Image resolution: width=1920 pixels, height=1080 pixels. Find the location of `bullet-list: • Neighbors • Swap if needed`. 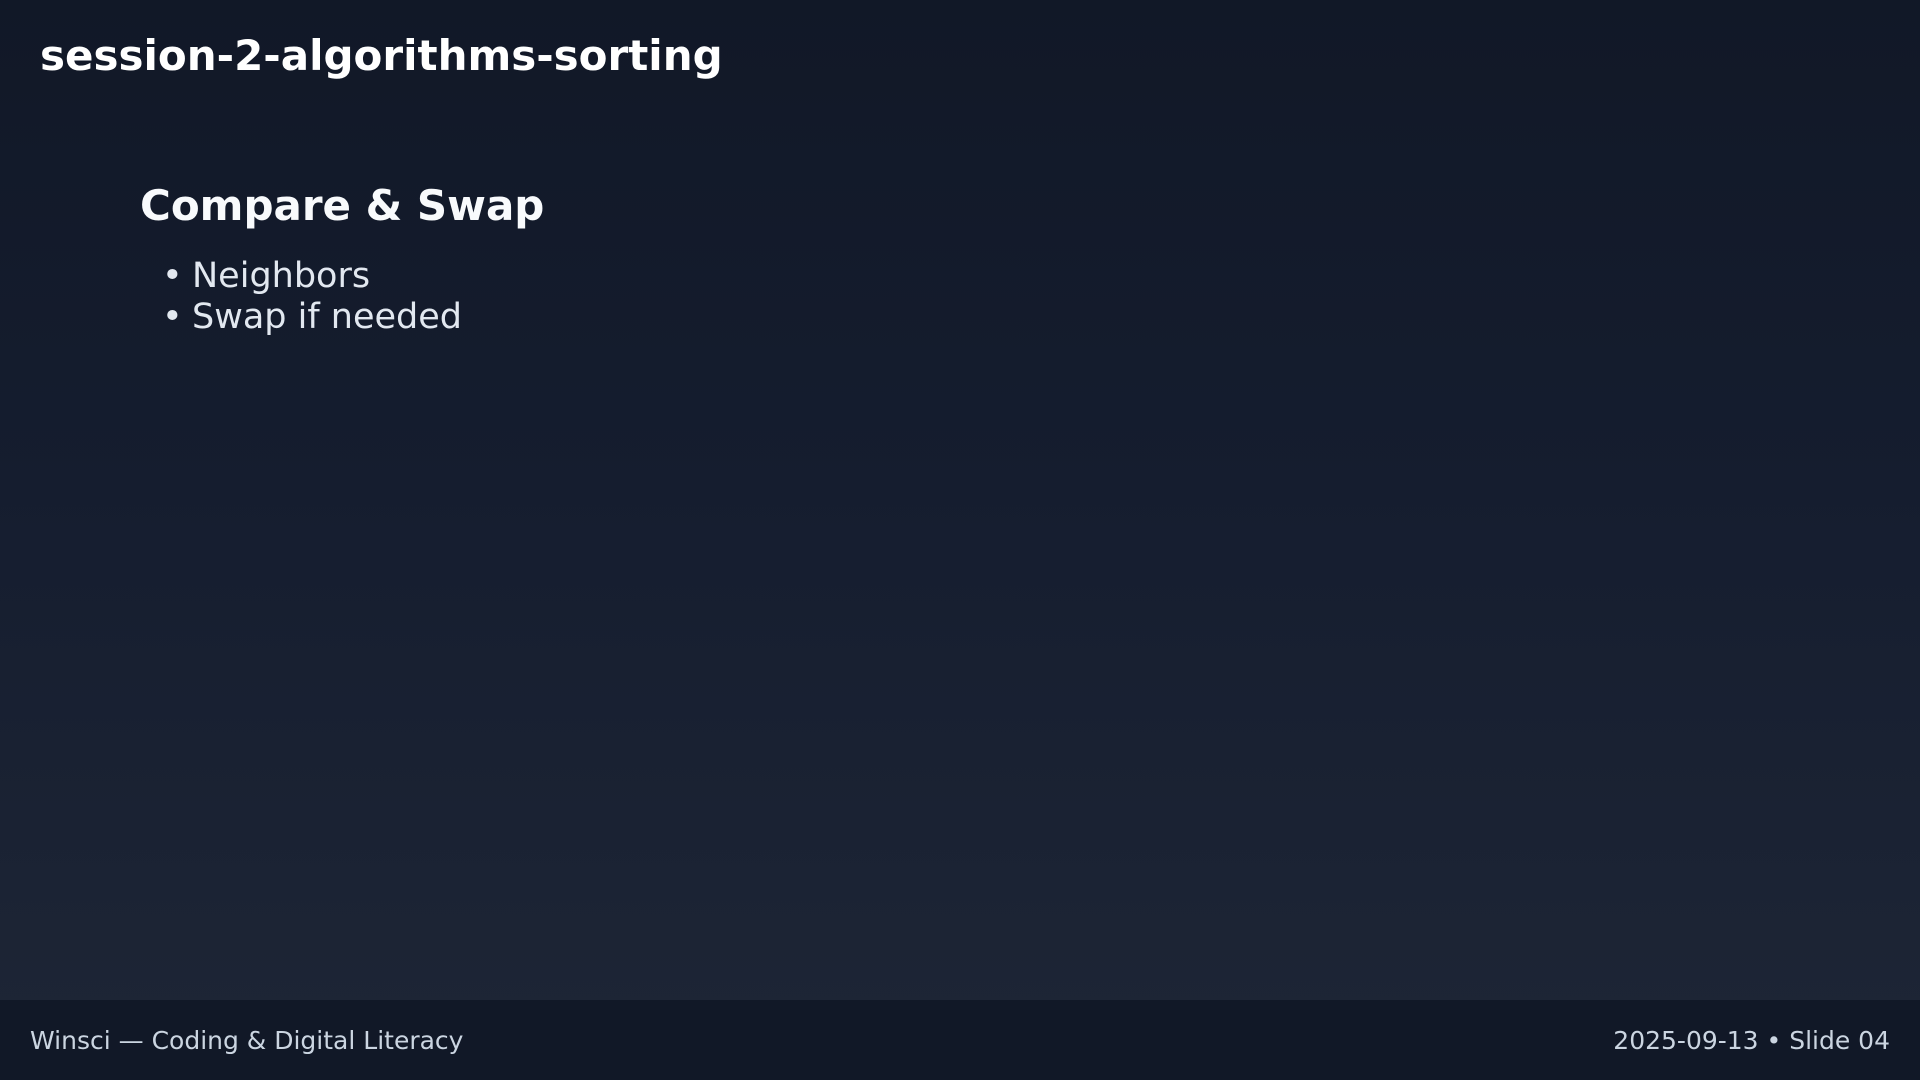

bullet-list: • Neighbors • Swap if needed is located at coordinates (940, 297).